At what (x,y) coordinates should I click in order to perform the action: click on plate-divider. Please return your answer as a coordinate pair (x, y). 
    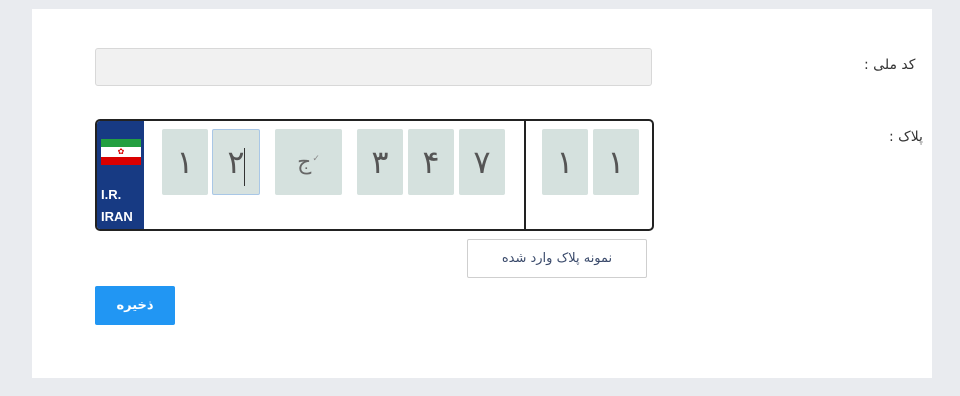
    Looking at the image, I should click on (525, 175).